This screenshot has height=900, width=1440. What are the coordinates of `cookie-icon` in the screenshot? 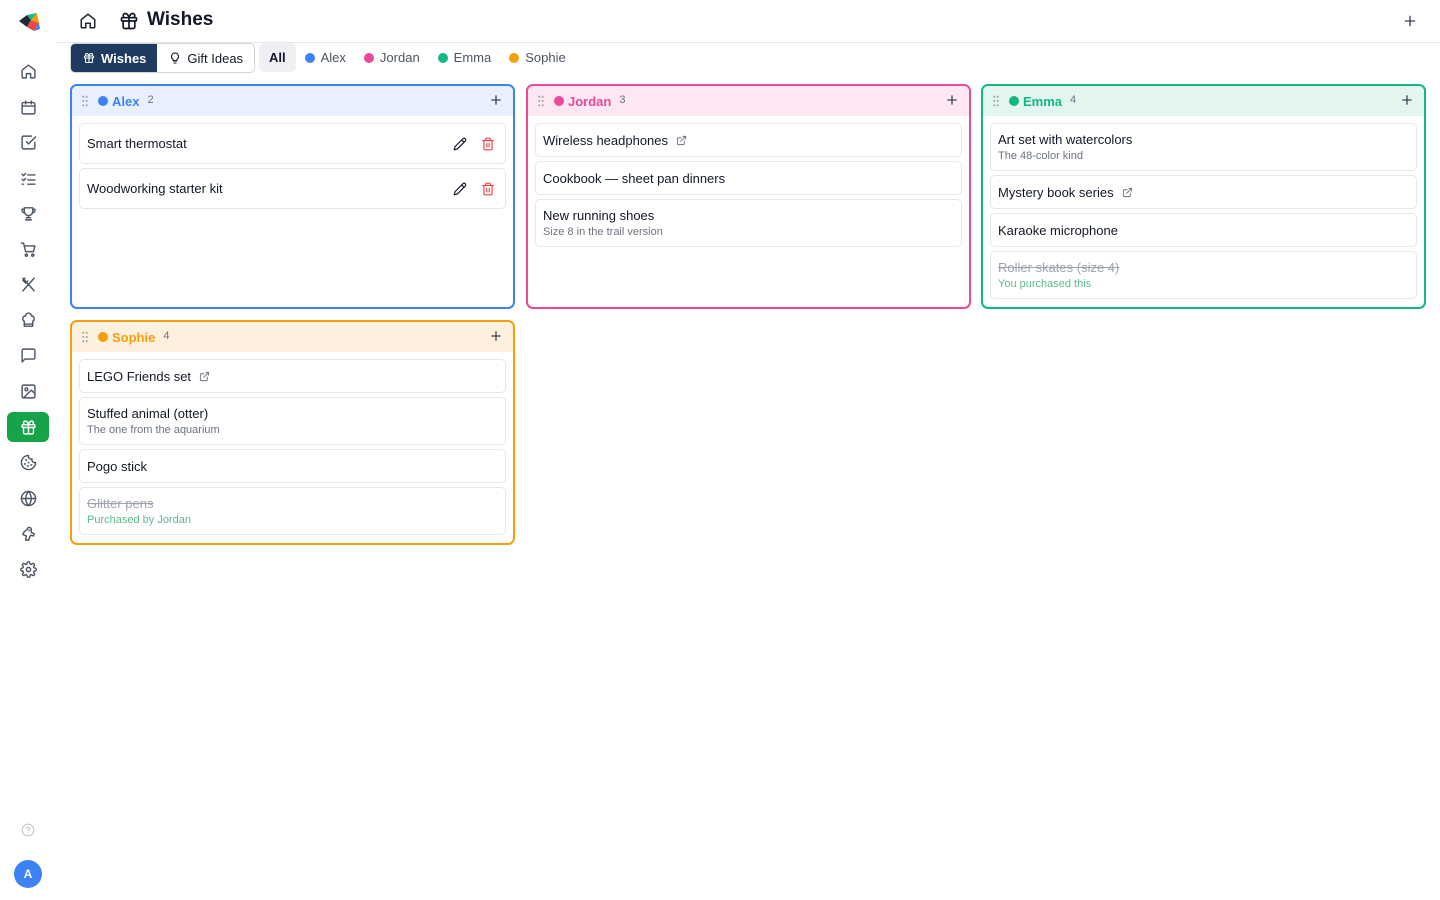 It's located at (28, 462).